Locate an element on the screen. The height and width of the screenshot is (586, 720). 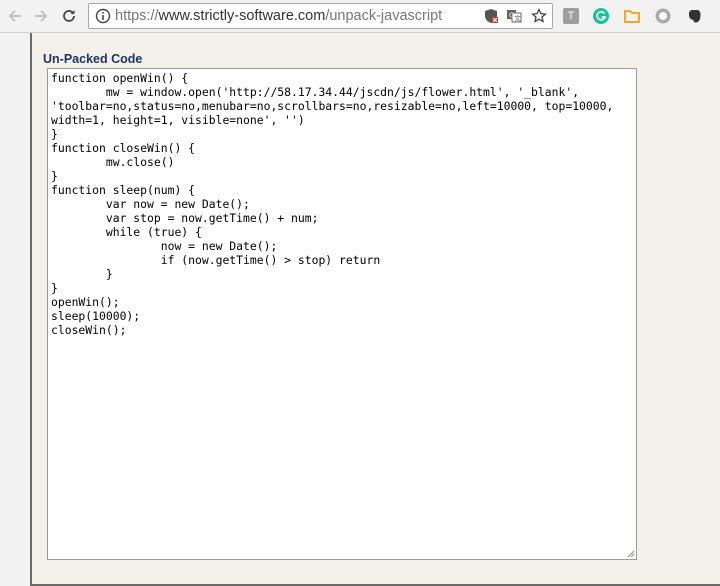
t-extension-label: T is located at coordinates (571, 16).